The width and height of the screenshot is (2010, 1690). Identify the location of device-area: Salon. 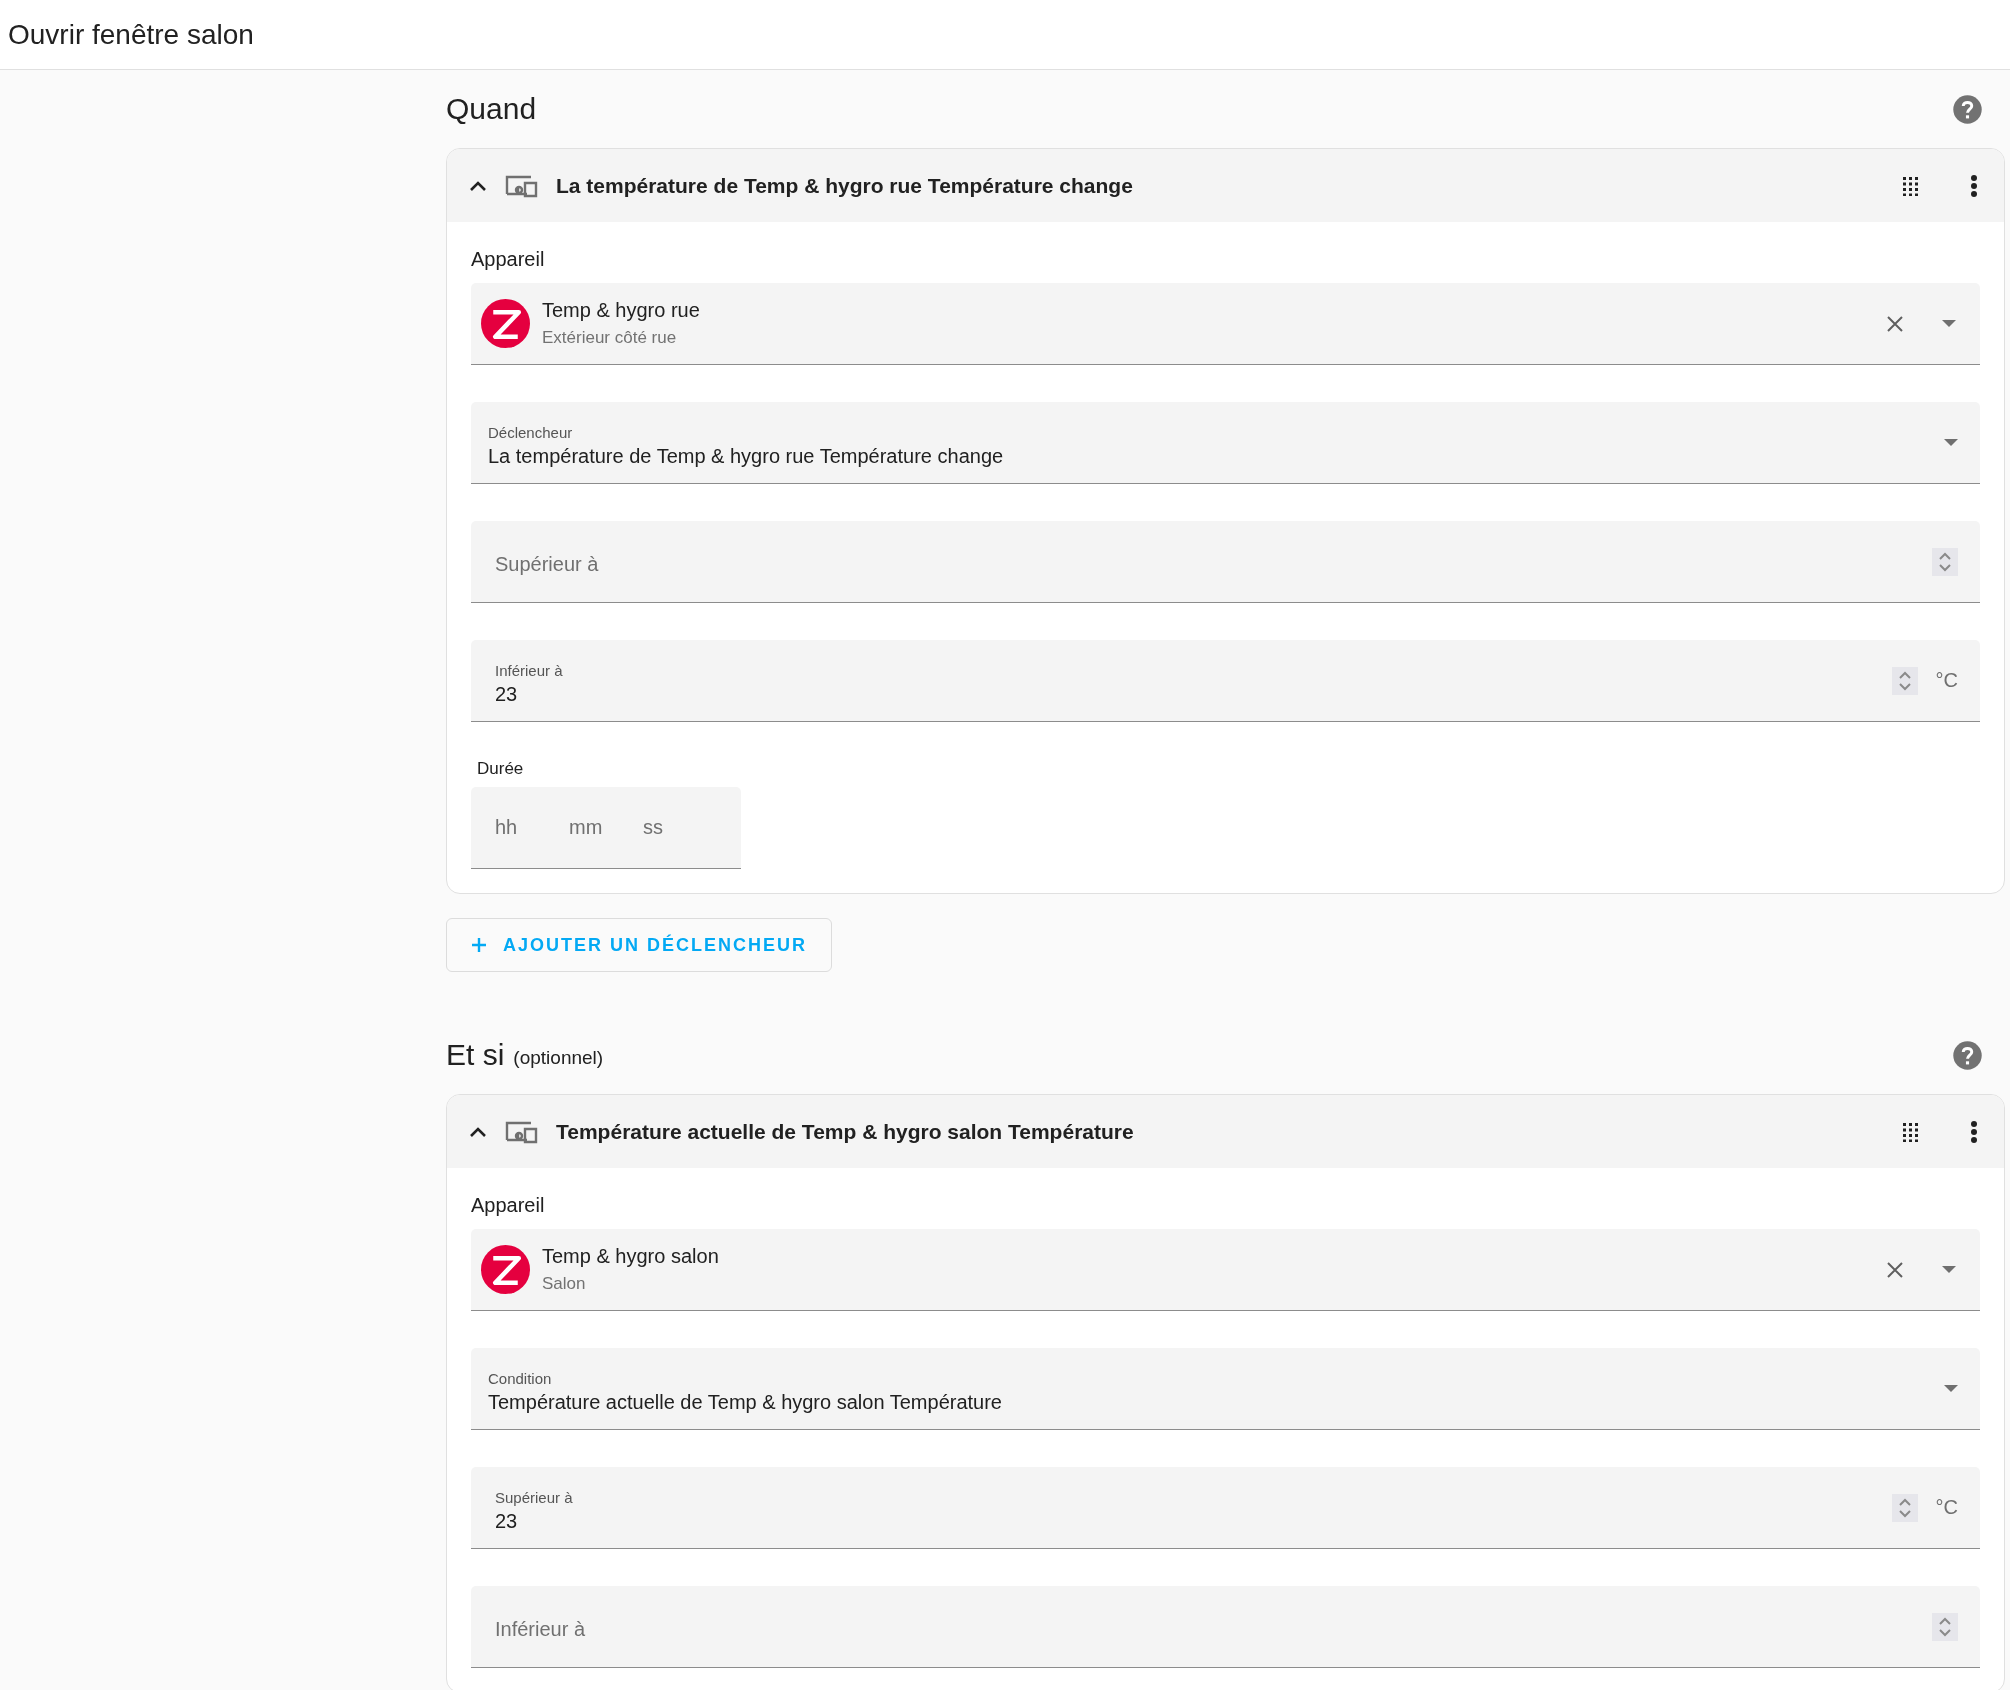
(1208, 1284).